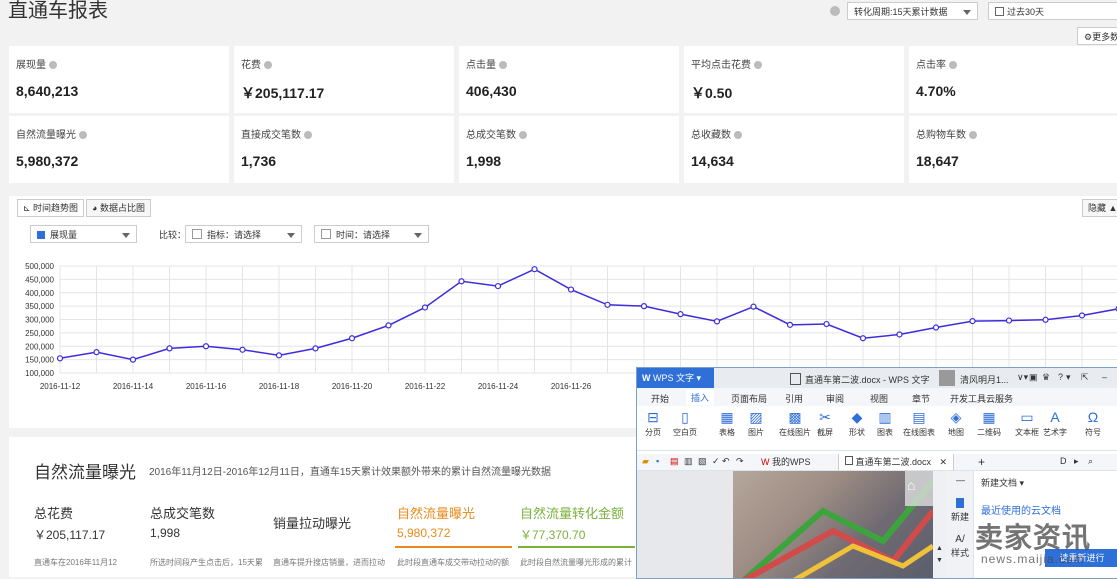  Describe the element at coordinates (956, 423) in the screenshot. I see `ribbon-item: ◈ 地图` at that location.